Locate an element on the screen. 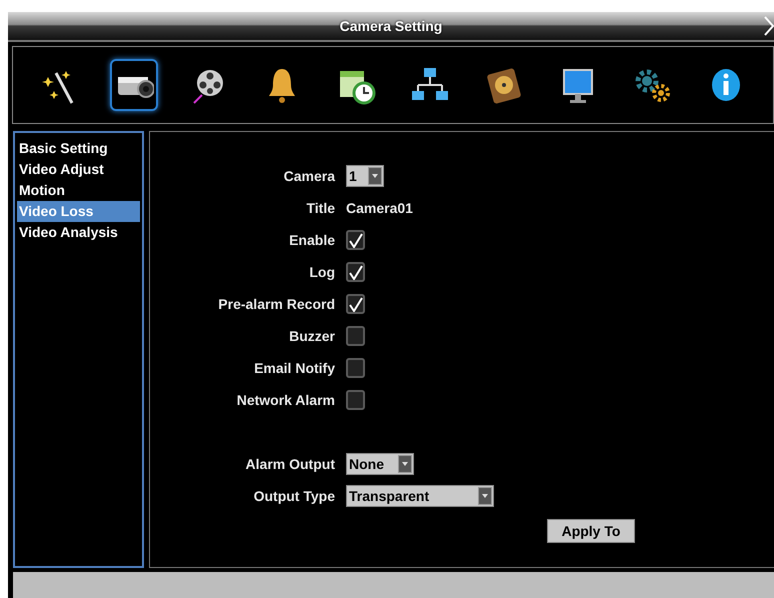 The width and height of the screenshot is (774, 598). field-label: Output Type is located at coordinates (294, 496).